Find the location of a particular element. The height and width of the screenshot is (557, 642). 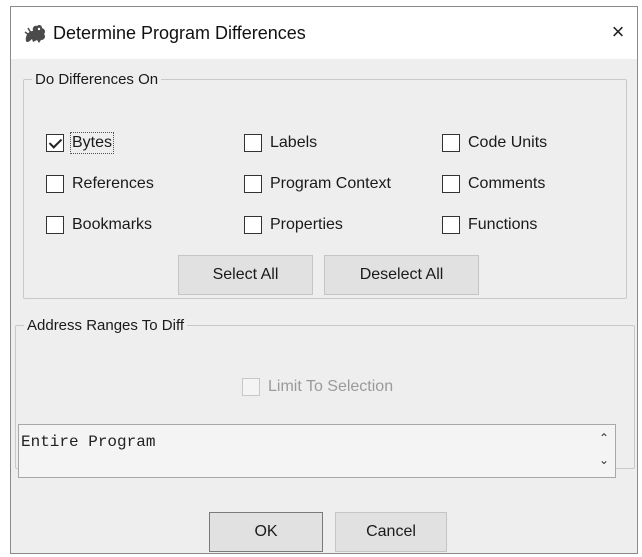

functions-label: Functions is located at coordinates (503, 224).